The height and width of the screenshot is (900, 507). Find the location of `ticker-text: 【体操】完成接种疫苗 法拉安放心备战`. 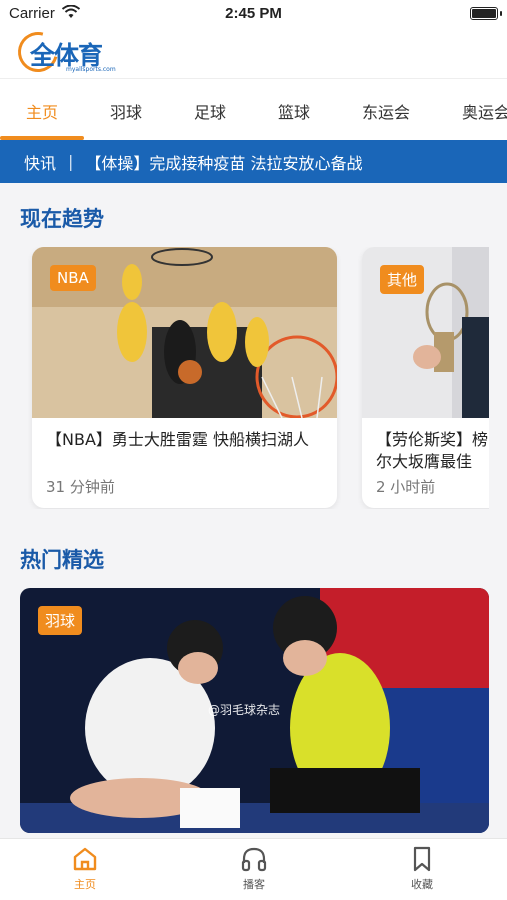

ticker-text: 【体操】完成接种疫苗 法拉安放心备战 is located at coordinates (224, 163).